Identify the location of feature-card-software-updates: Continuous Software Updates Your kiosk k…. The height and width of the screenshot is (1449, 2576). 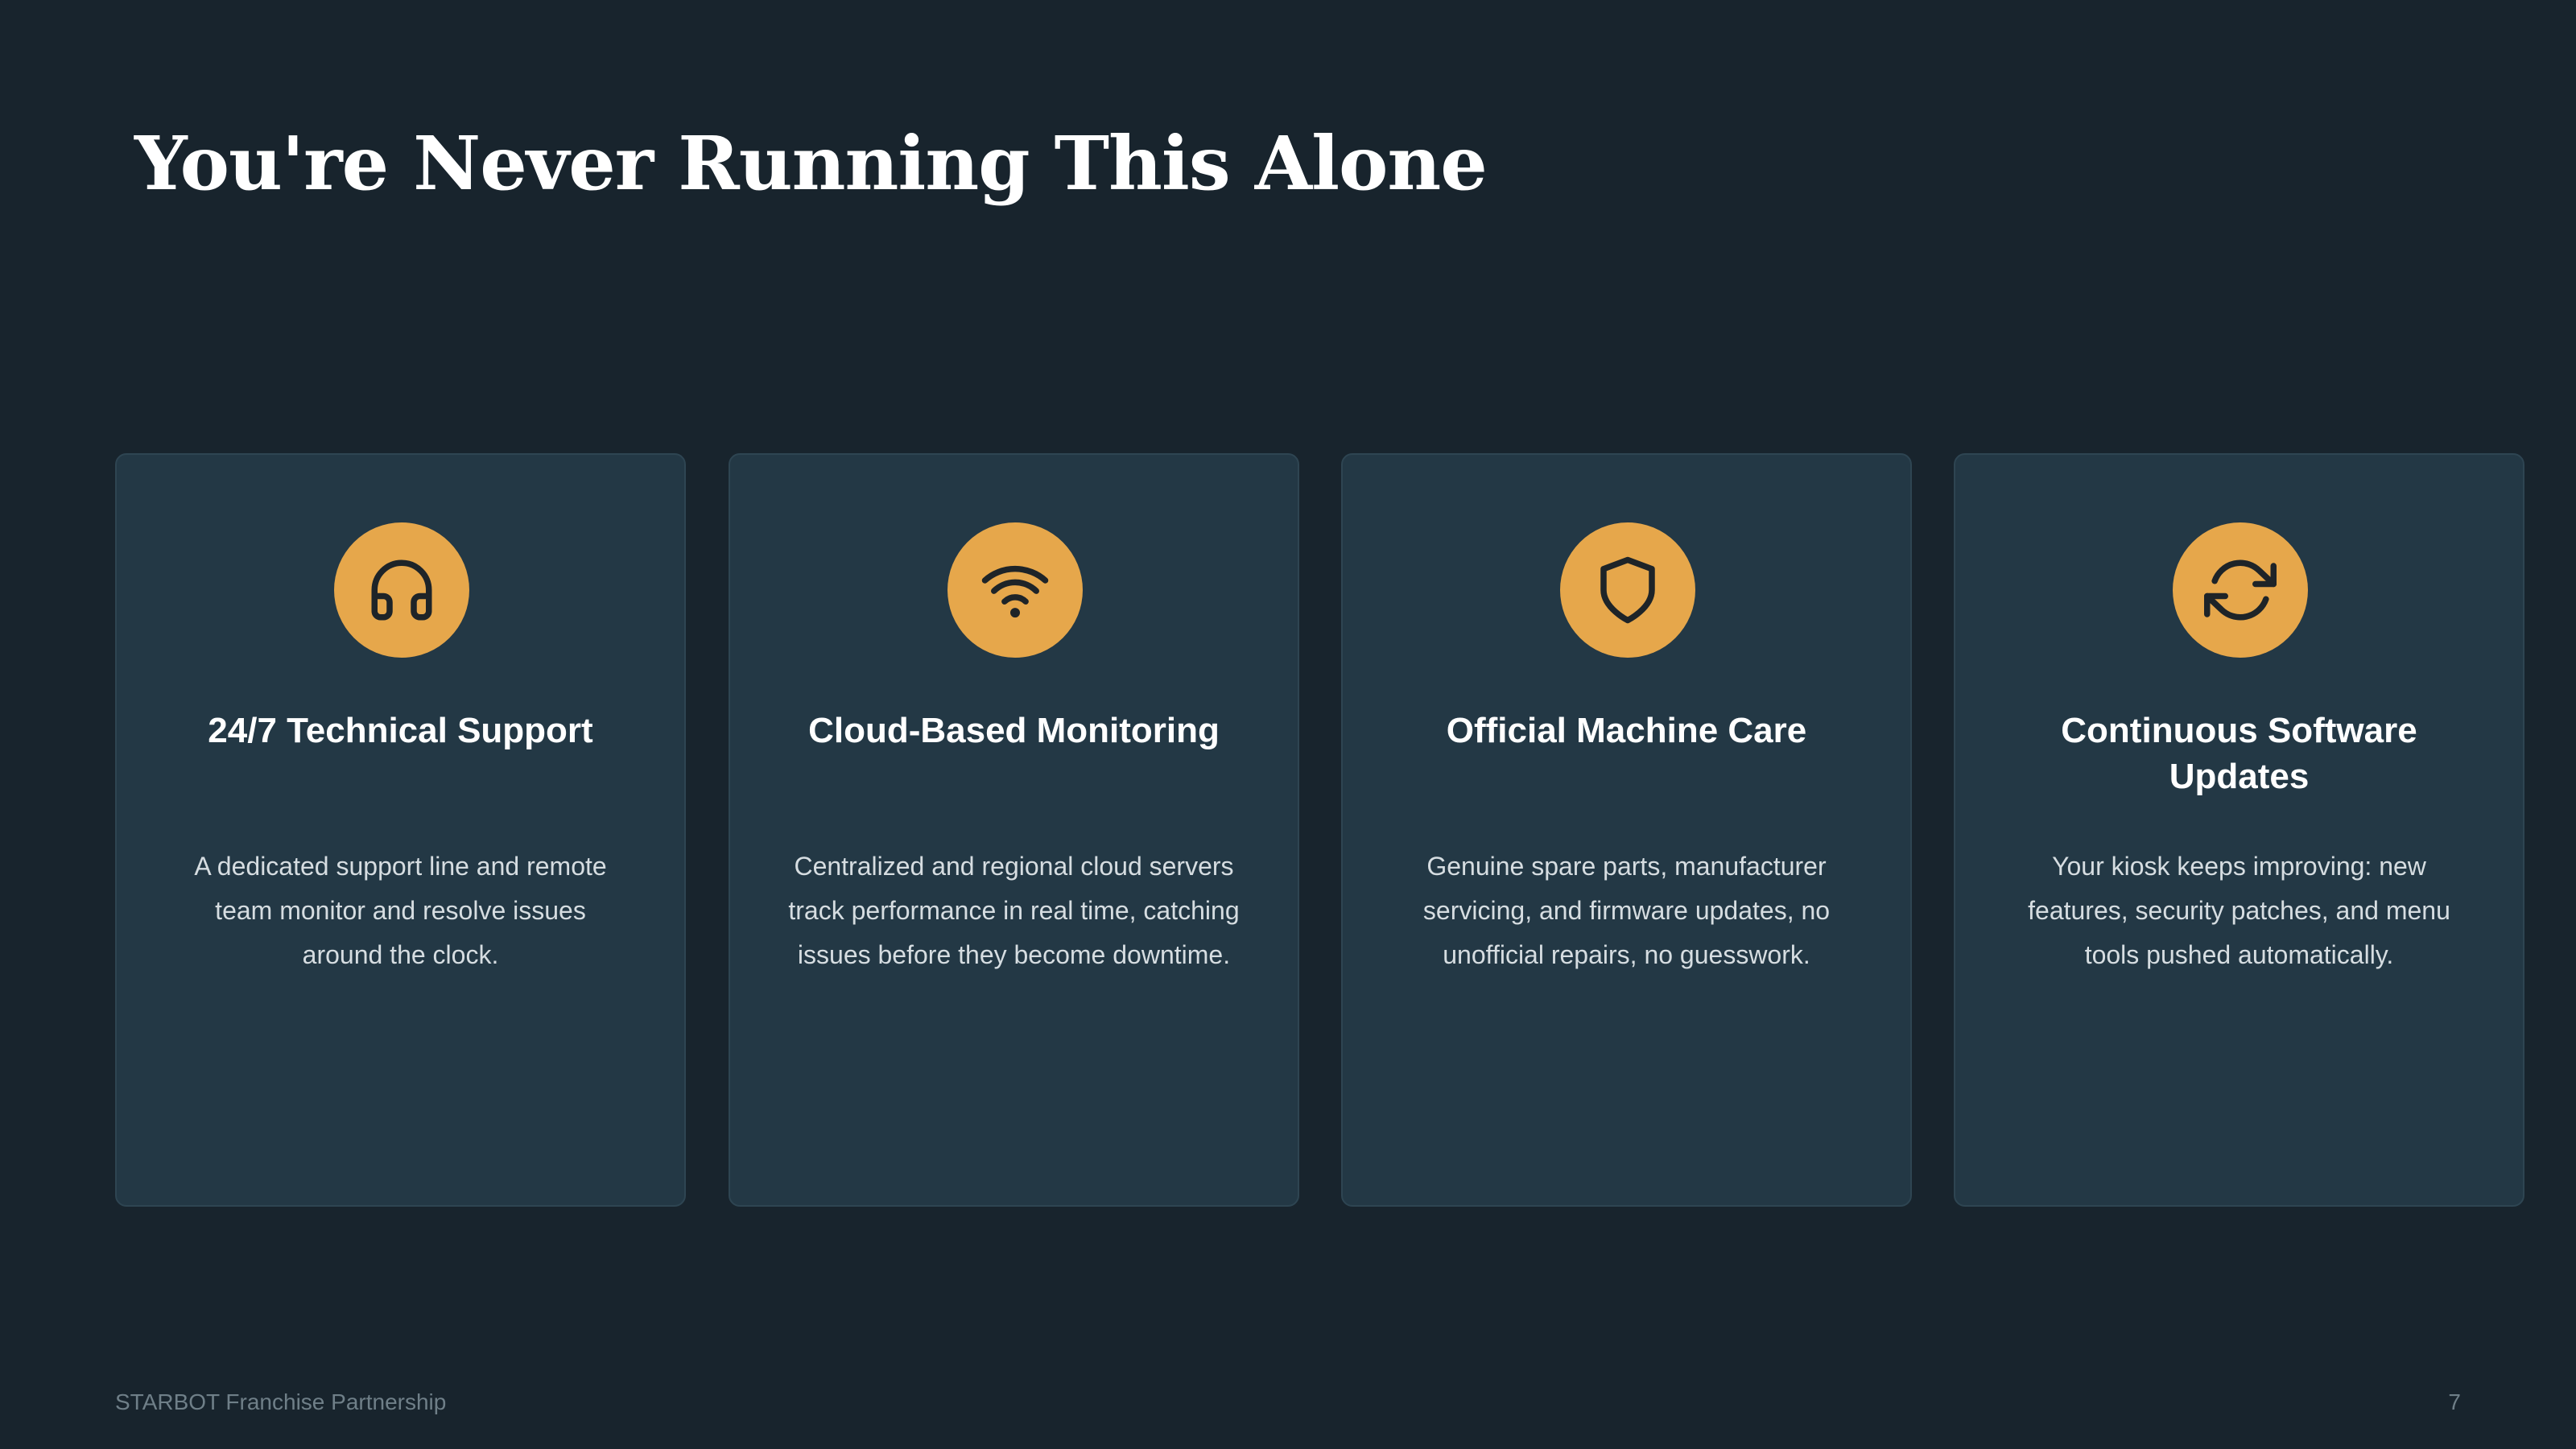
(2239, 830).